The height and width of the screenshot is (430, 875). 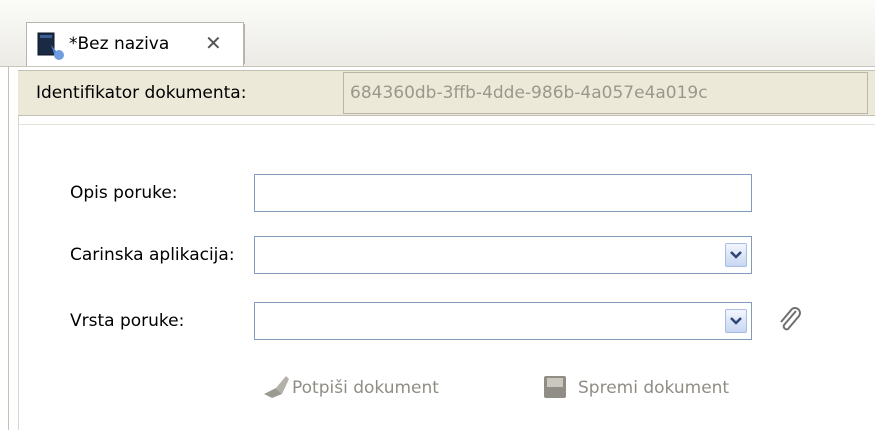 I want to click on tab-separator, so click(x=244, y=44).